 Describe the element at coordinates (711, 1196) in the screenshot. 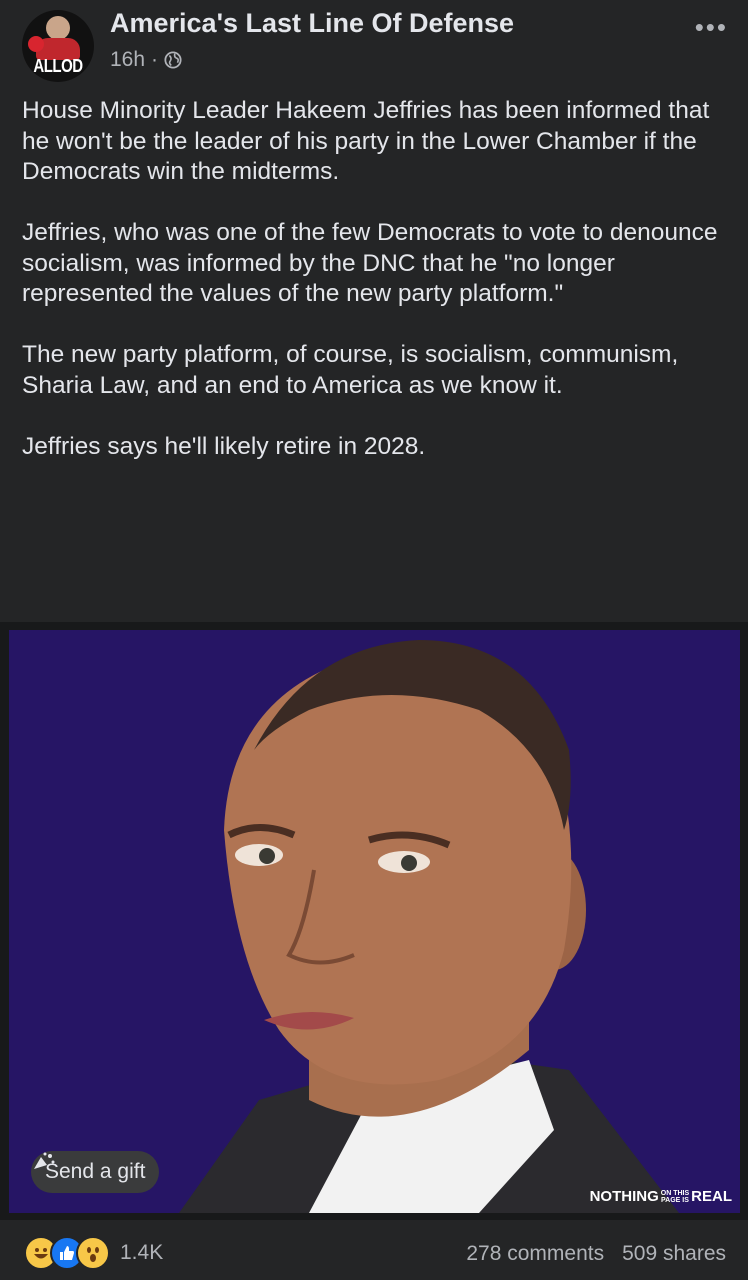

I see `watermark-right: REAL` at that location.